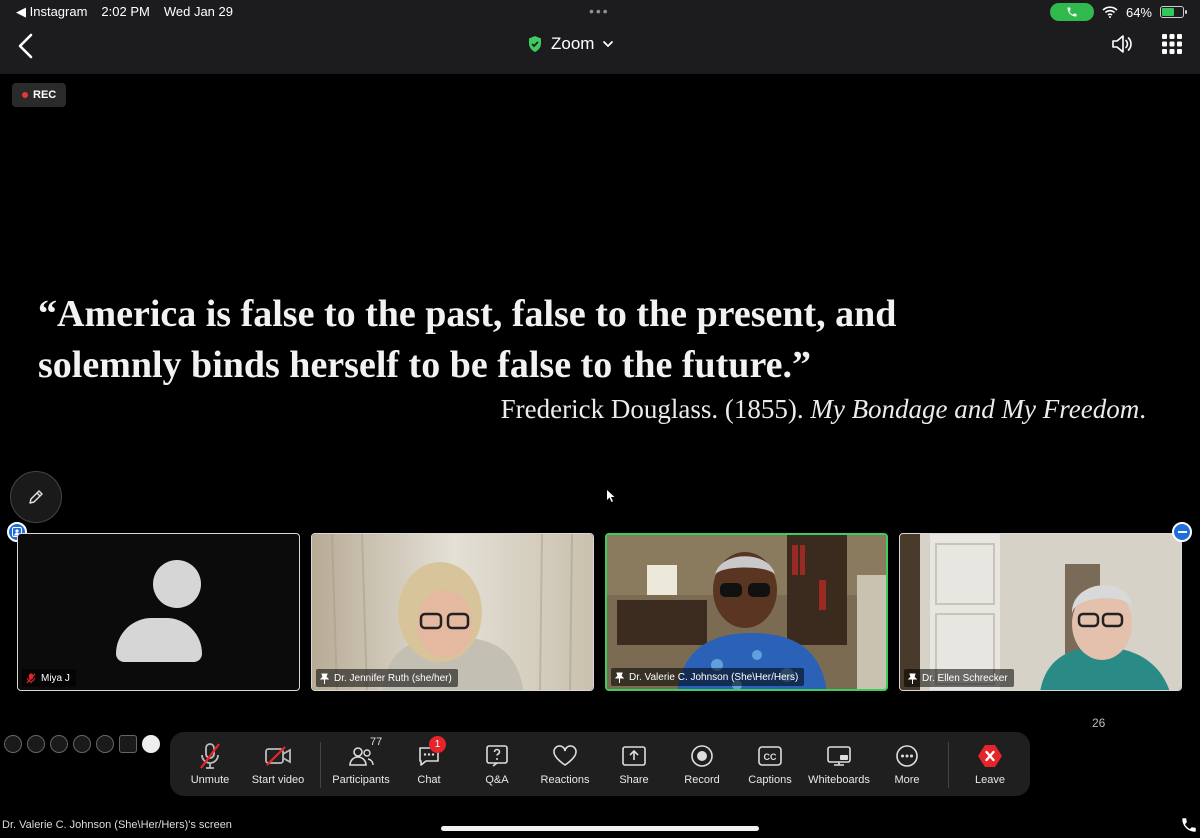  I want to click on annotate-button, so click(36, 497).